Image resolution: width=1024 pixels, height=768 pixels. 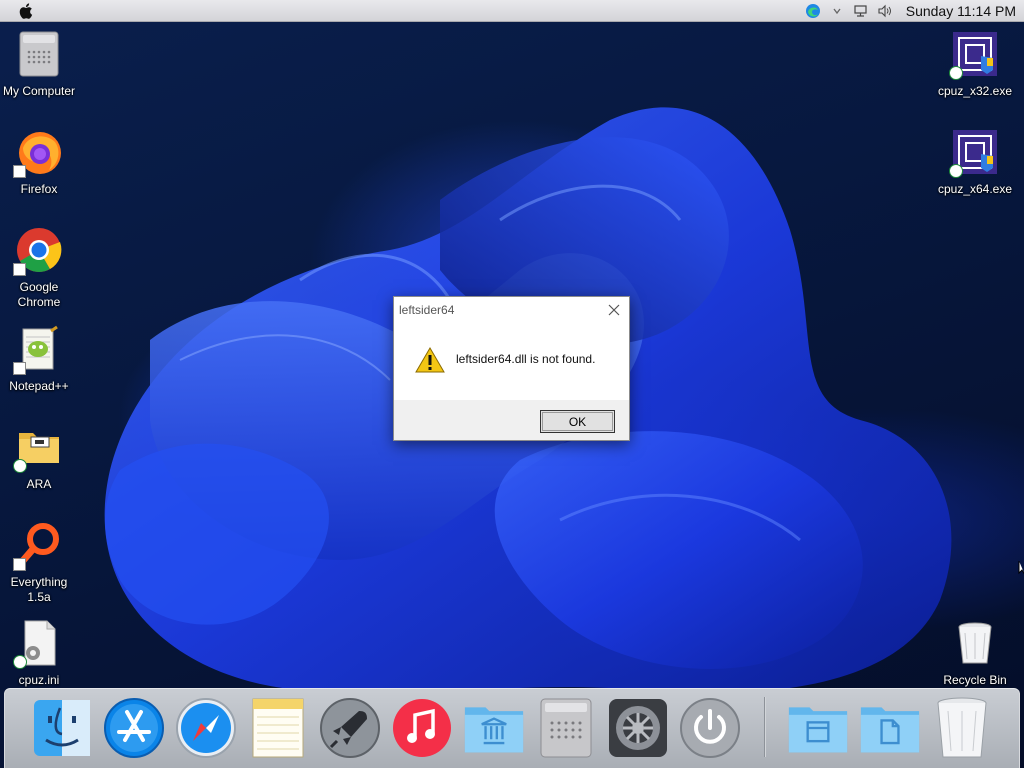 What do you see at coordinates (38, 448) in the screenshot?
I see `folder-icon` at bounding box center [38, 448].